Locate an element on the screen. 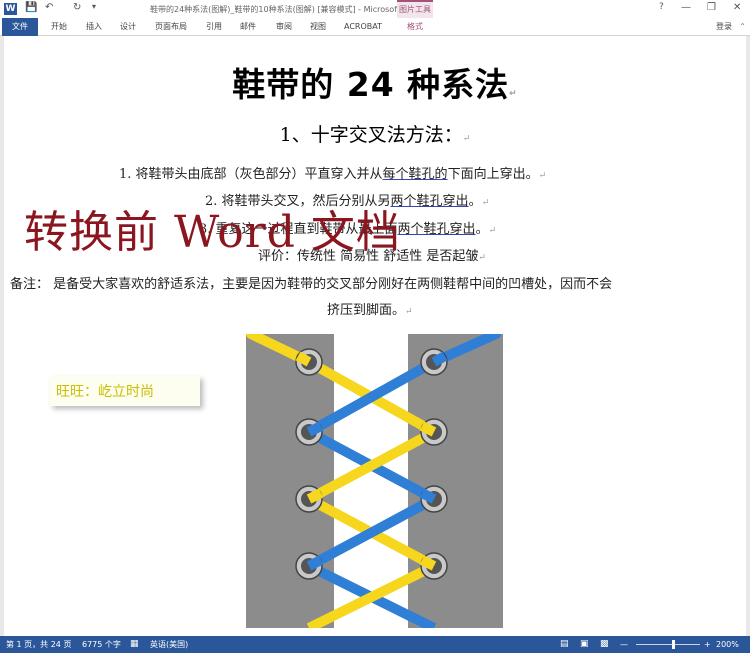  read-mode-icon: ▤ is located at coordinates (564, 644).